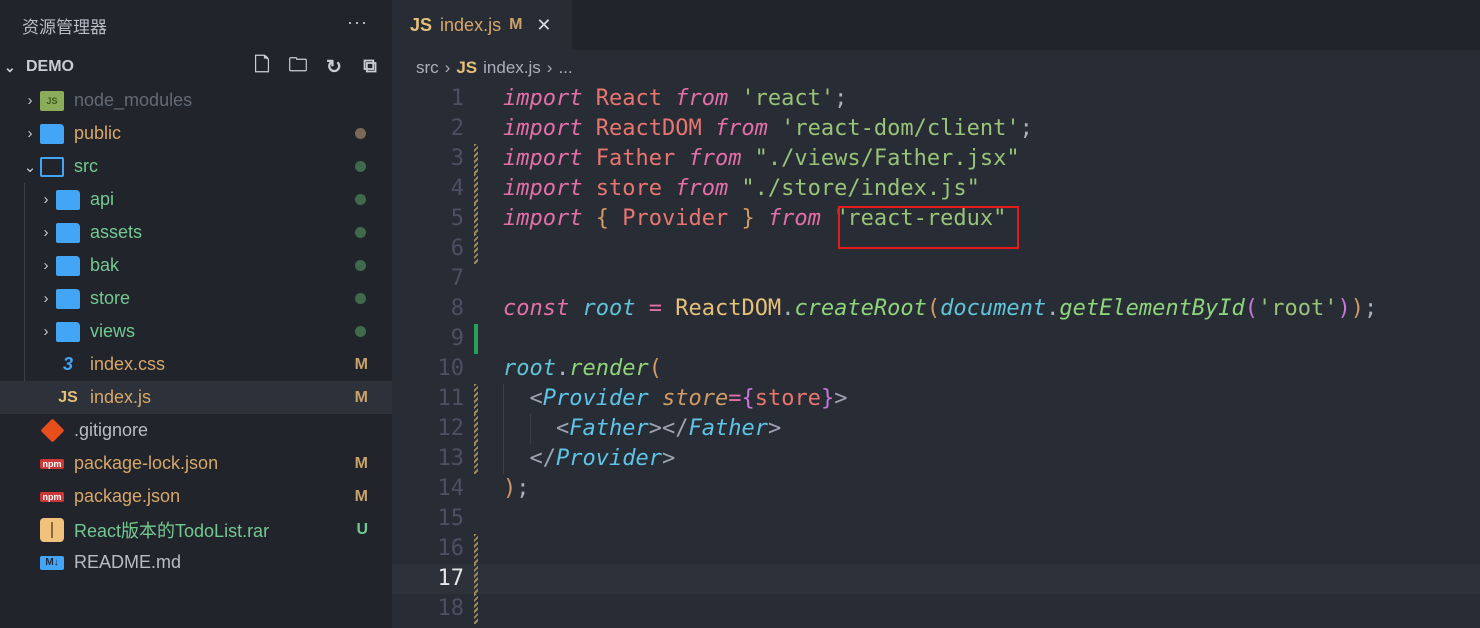  Describe the element at coordinates (854, 188) in the screenshot. I see `token-str: "./store/index.js"` at that location.